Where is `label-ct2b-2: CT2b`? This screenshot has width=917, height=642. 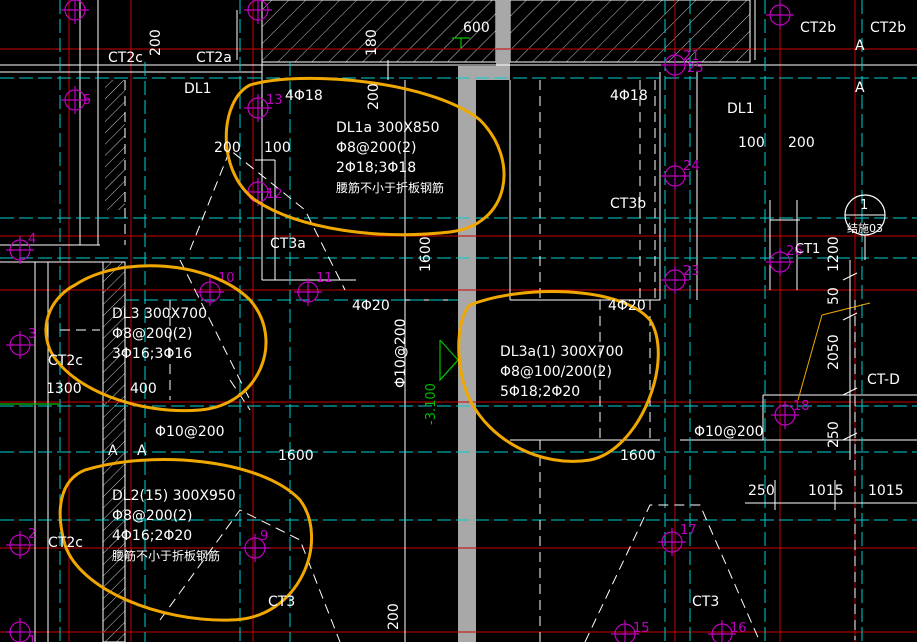 label-ct2b-2: CT2b is located at coordinates (888, 28).